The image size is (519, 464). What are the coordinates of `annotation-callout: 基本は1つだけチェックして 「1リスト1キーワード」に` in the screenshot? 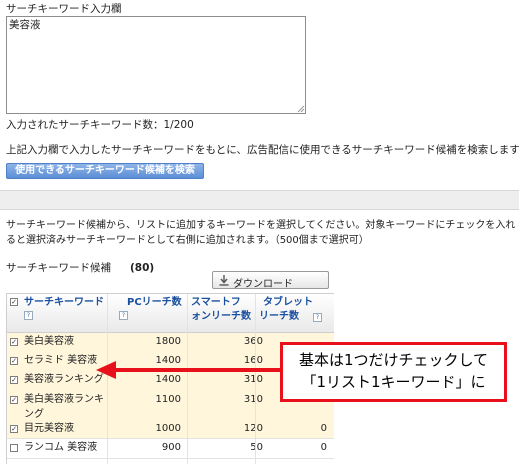 It's located at (393, 372).